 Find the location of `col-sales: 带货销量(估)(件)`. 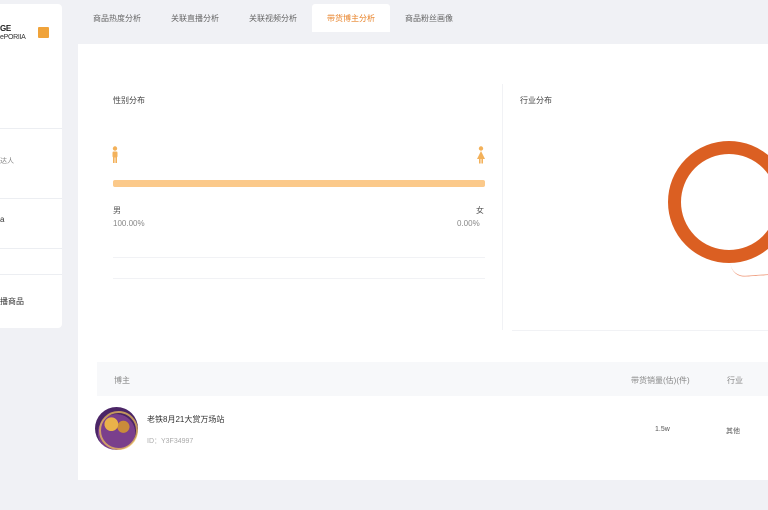

col-sales: 带货销量(估)(件) is located at coordinates (660, 380).